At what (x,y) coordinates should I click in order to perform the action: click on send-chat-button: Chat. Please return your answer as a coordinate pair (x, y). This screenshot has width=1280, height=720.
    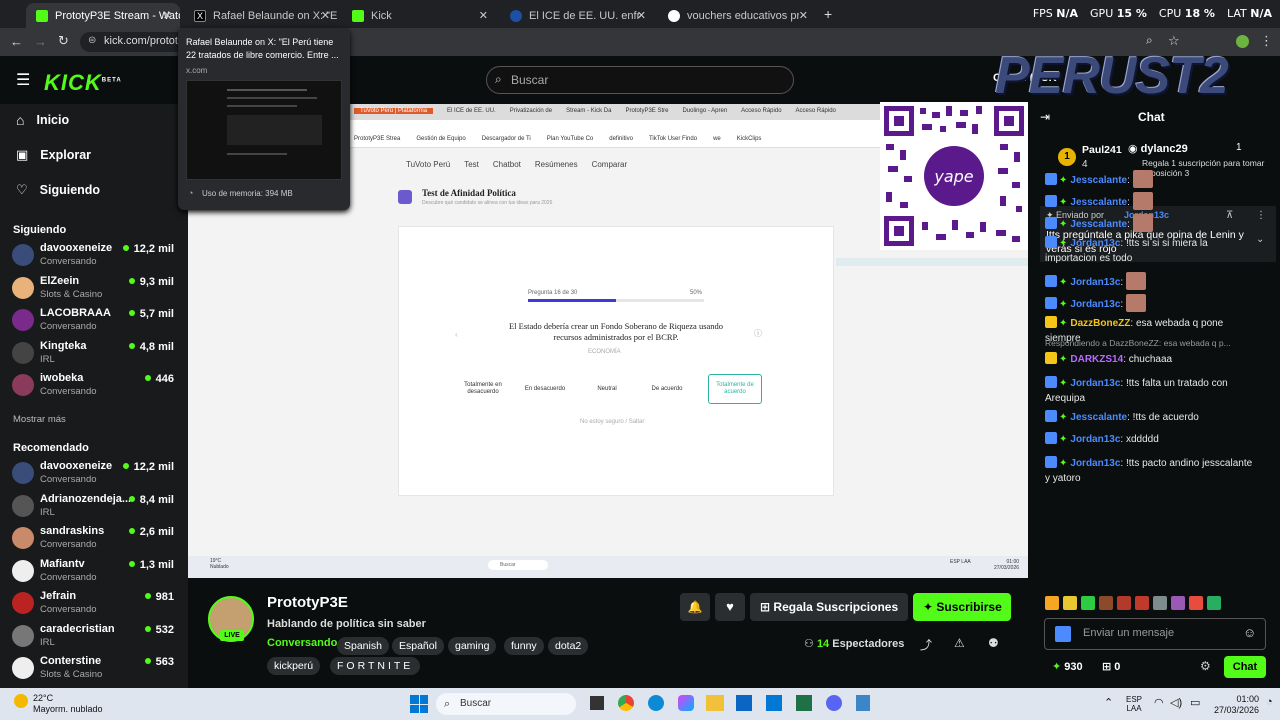
    Looking at the image, I should click on (1245, 667).